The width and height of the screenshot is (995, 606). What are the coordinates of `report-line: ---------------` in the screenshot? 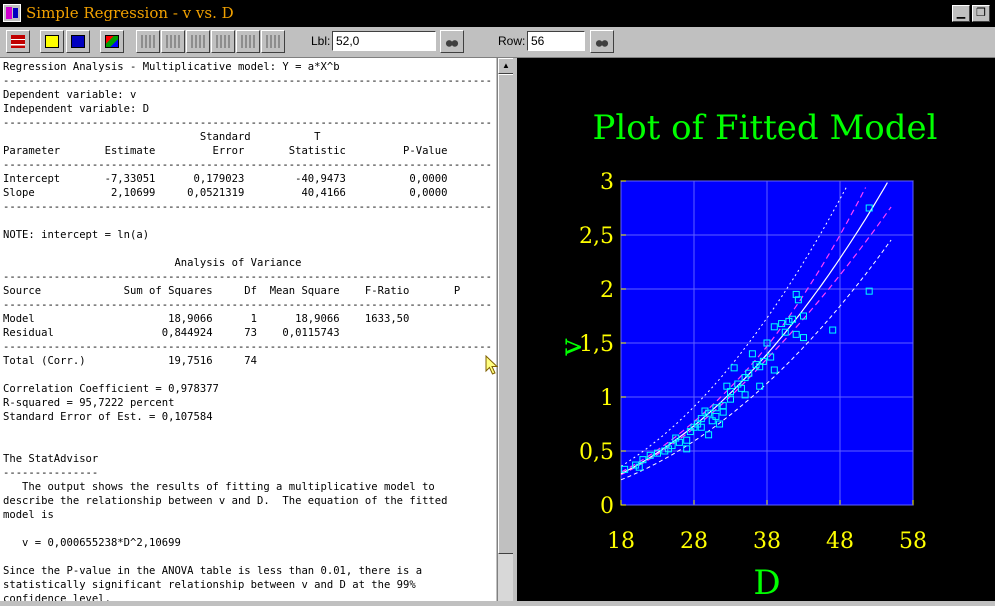 It's located at (51, 473).